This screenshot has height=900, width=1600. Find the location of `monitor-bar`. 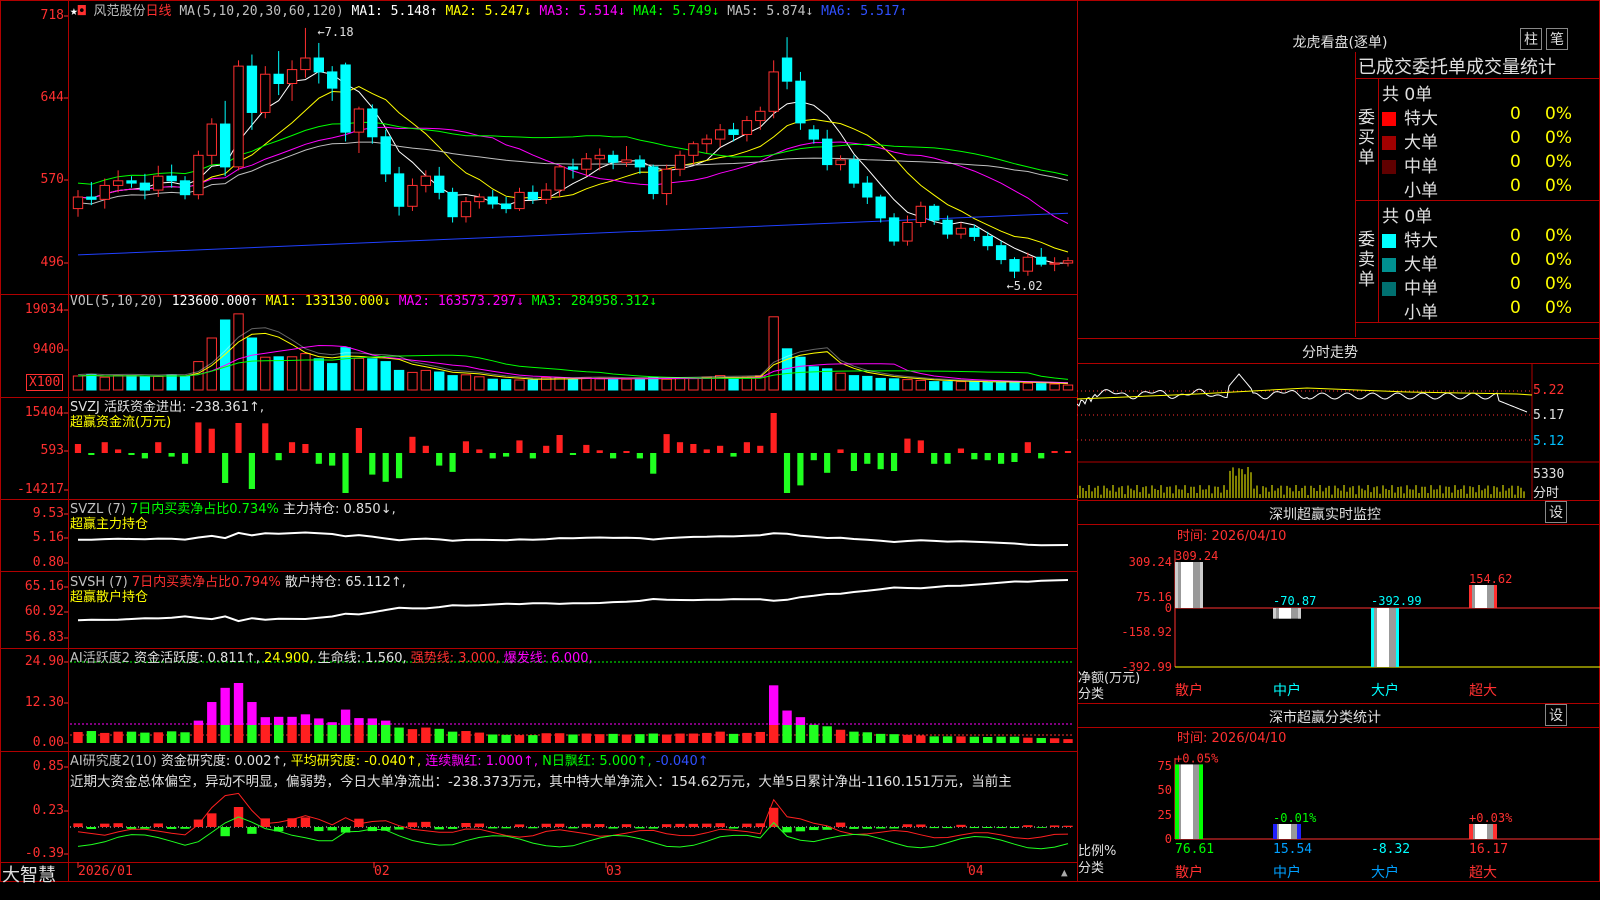

monitor-bar is located at coordinates (1287, 613).